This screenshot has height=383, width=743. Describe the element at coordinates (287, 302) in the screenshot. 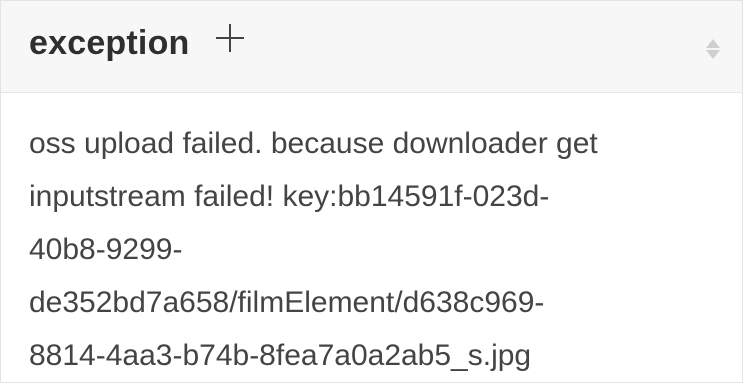

I see `cell-text-line: de352bd7a658/filmElement/d638c969-` at that location.